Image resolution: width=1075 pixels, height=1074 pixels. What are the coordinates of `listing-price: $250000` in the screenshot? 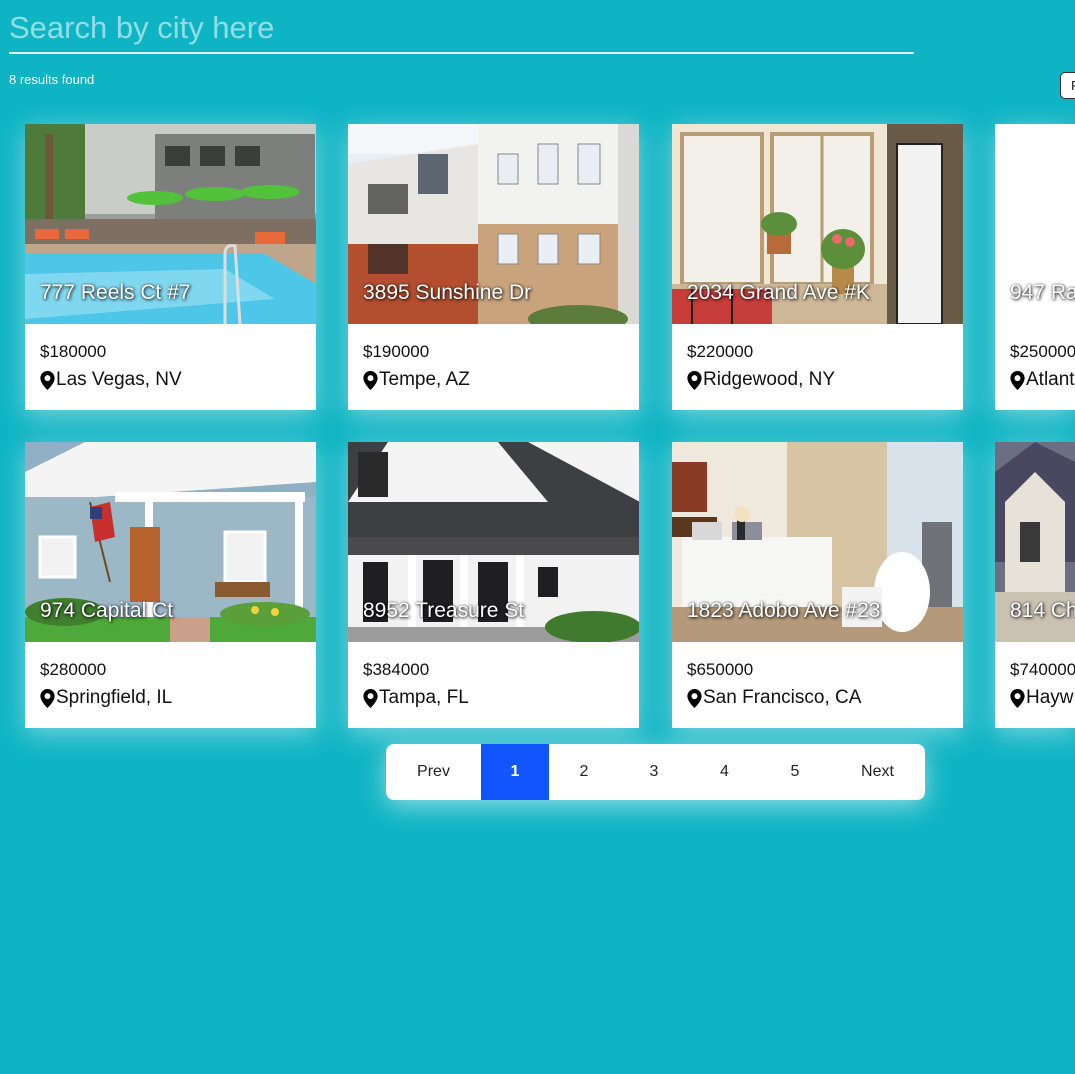 It's located at (1042, 351).